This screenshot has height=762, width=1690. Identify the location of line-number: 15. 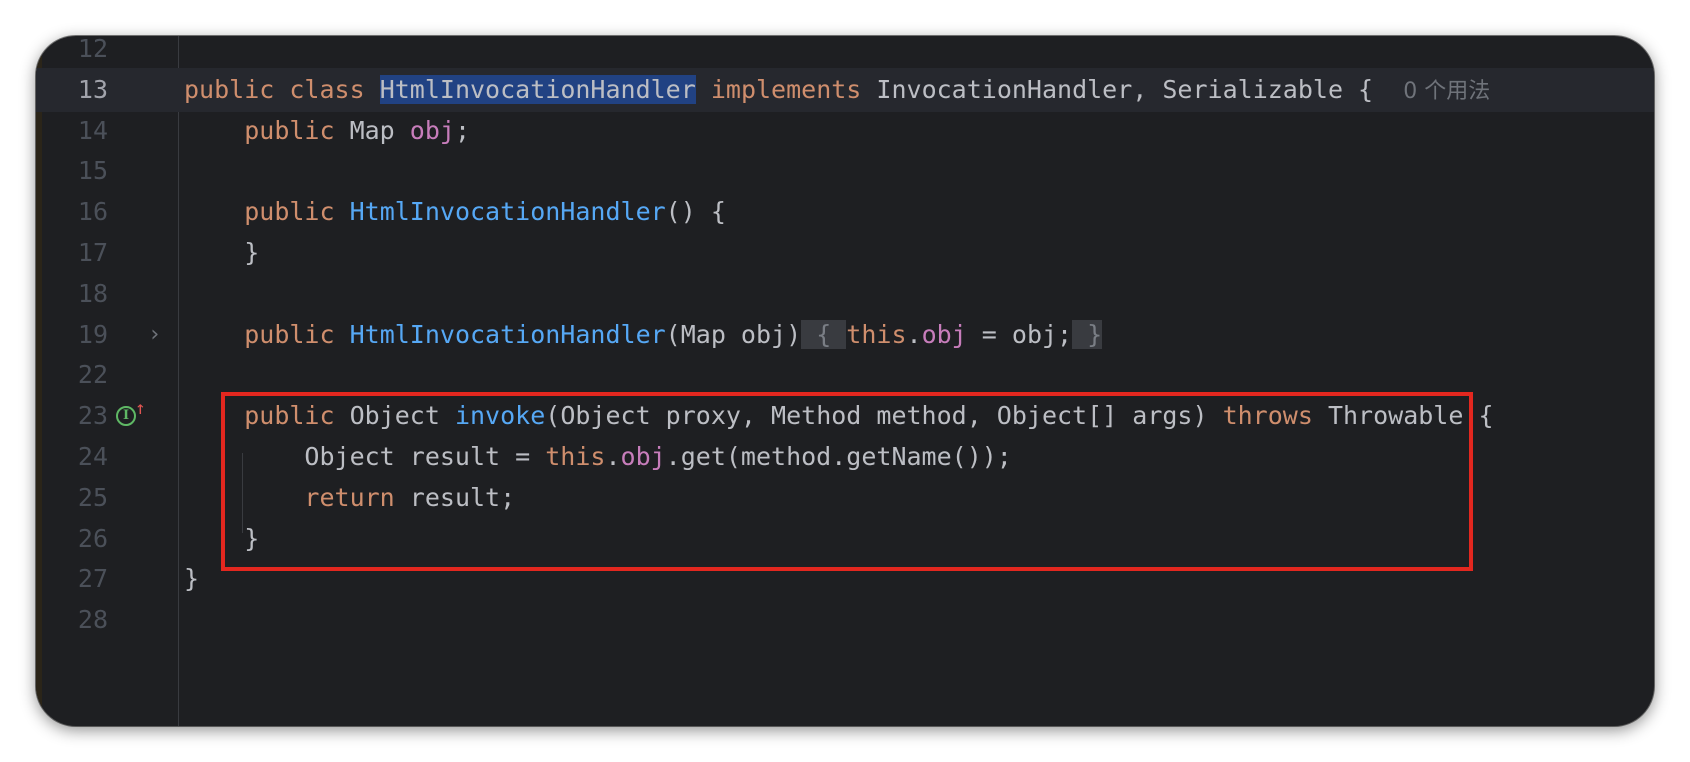
(75, 171).